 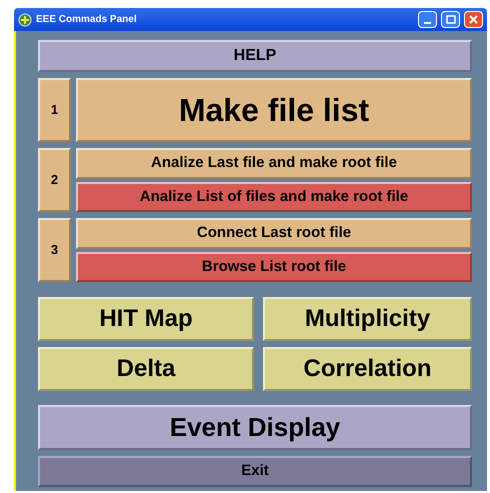 What do you see at coordinates (255, 427) in the screenshot?
I see `event-display-button: Event Display` at bounding box center [255, 427].